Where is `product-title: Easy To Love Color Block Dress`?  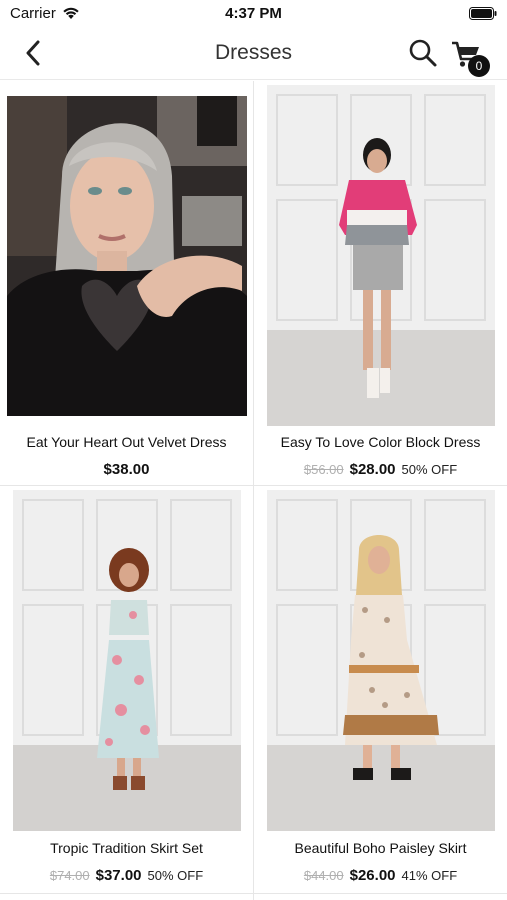
product-title: Easy To Love Color Block Dress is located at coordinates (380, 442).